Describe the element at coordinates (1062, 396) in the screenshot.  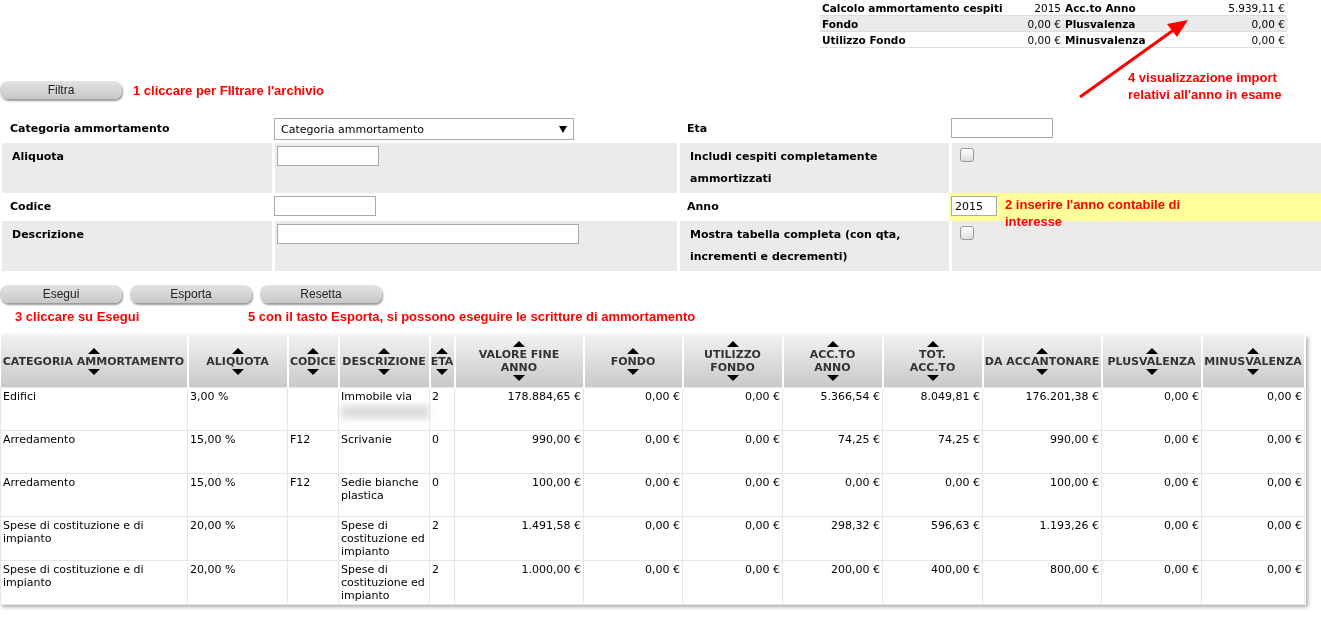
I see `table-cell: 176.201,38 €` at that location.